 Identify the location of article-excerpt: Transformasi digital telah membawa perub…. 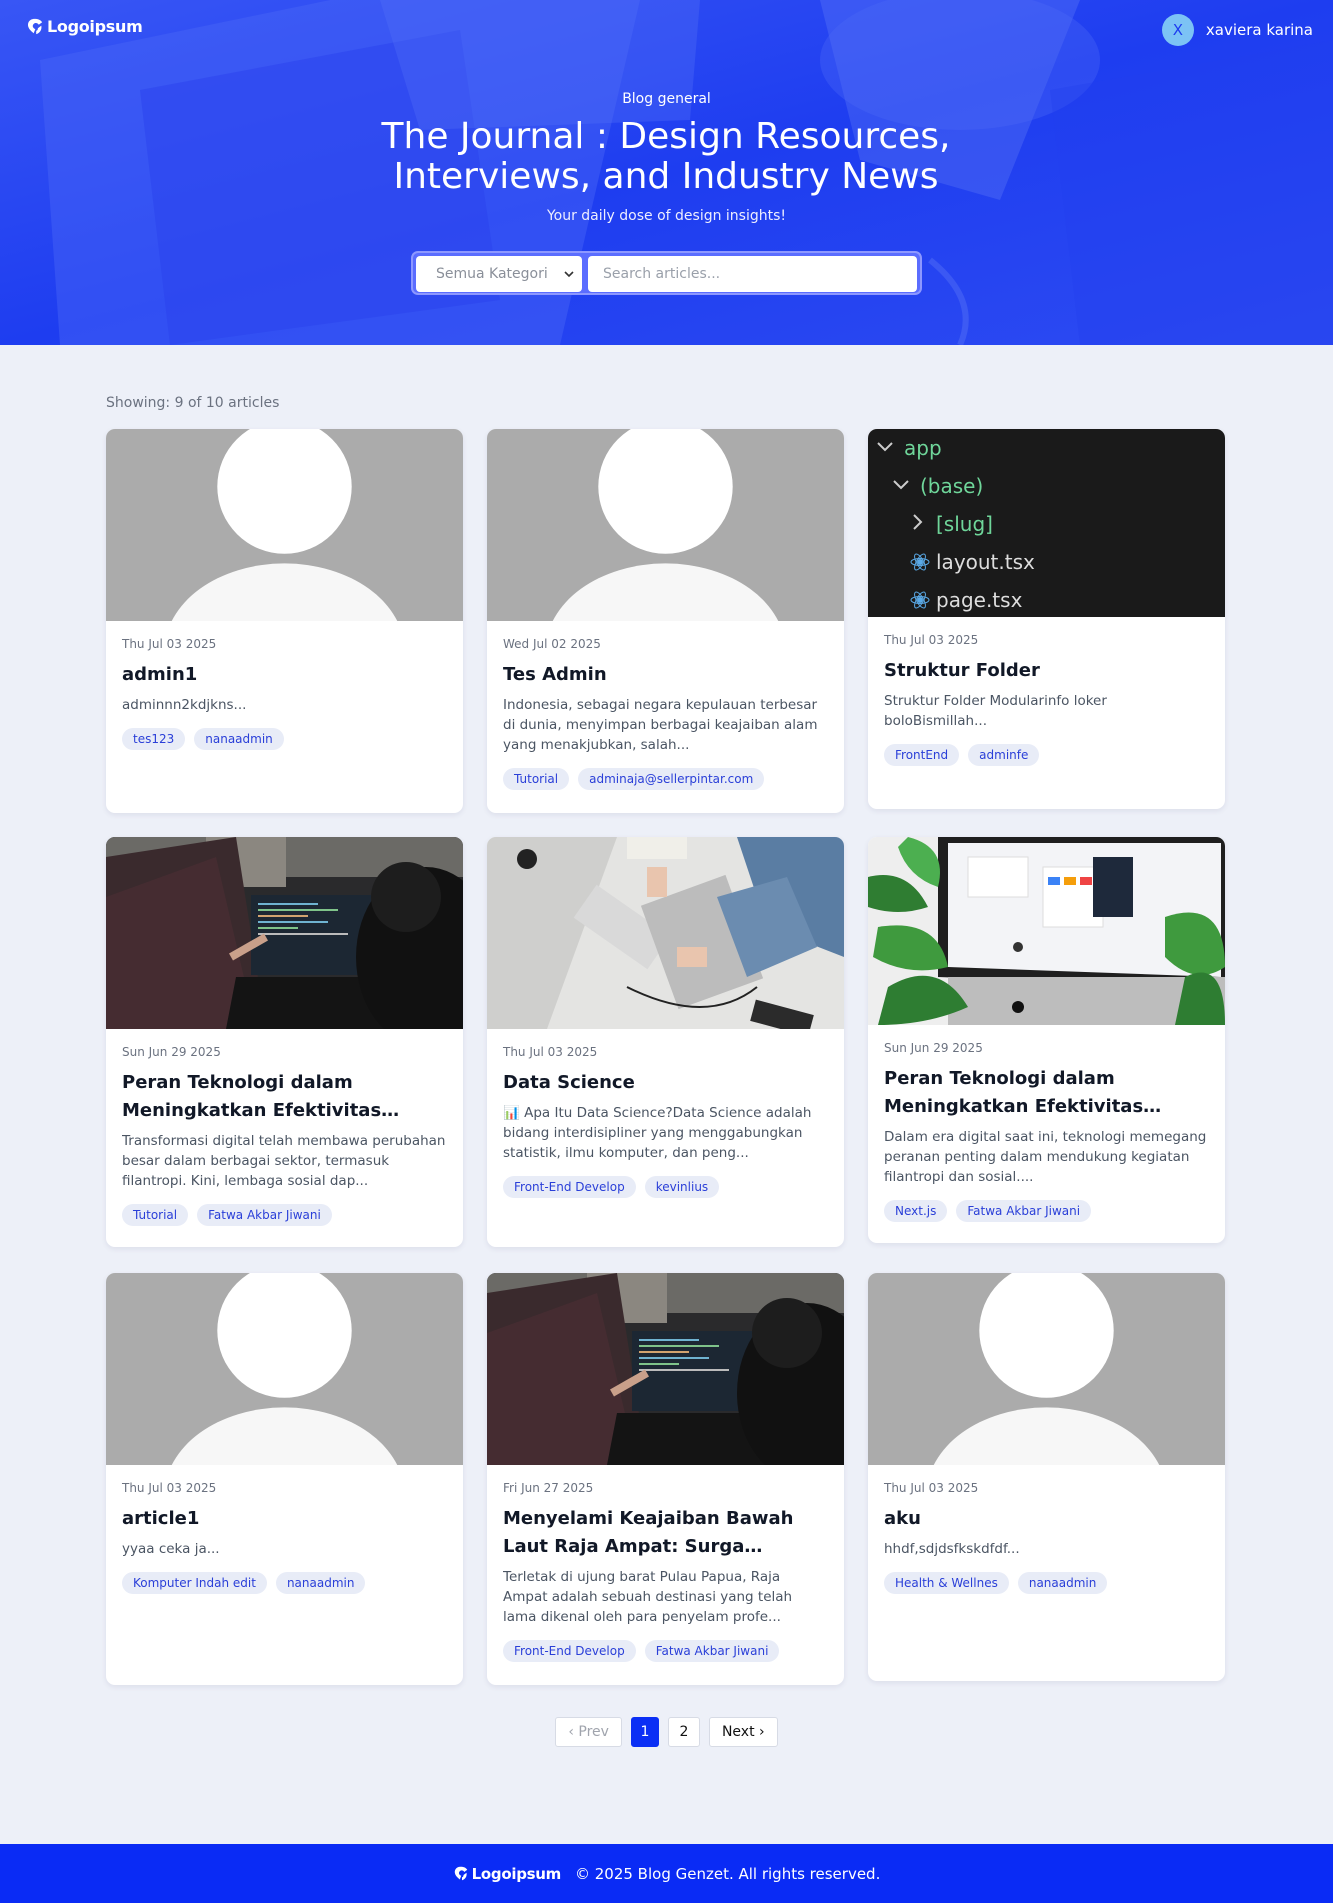
(284, 1161).